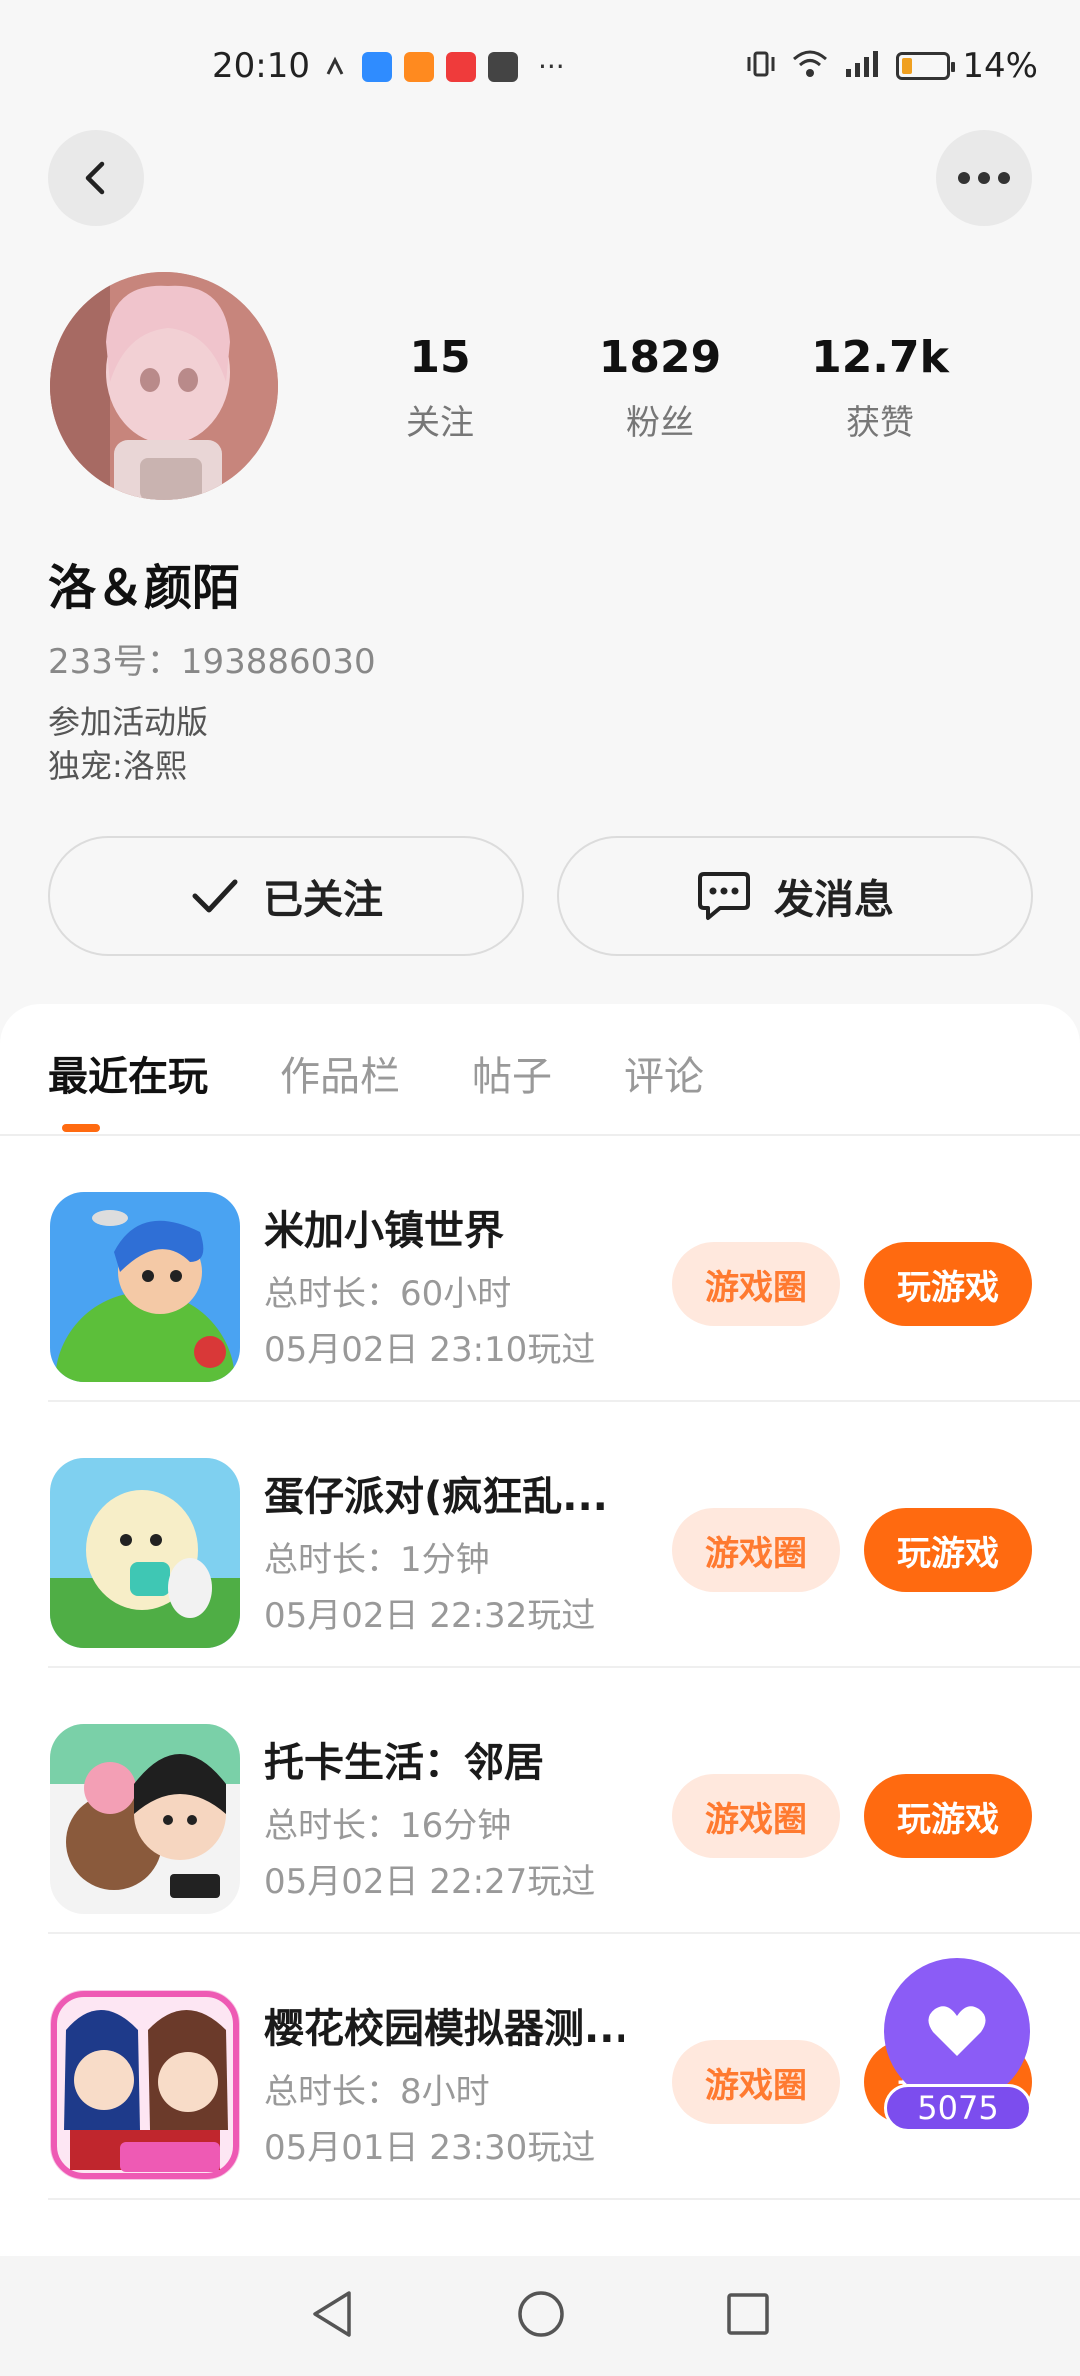 This screenshot has width=1080, height=2376. I want to click on list-item: 米加小镇世界 总时长：60小时 05月02日 23:10玩过 游戏圈 玩游戏, so click(540, 1269).